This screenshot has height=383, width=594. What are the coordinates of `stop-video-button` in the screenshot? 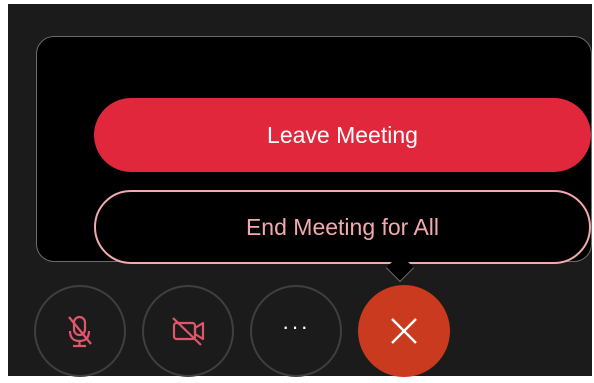 It's located at (188, 331).